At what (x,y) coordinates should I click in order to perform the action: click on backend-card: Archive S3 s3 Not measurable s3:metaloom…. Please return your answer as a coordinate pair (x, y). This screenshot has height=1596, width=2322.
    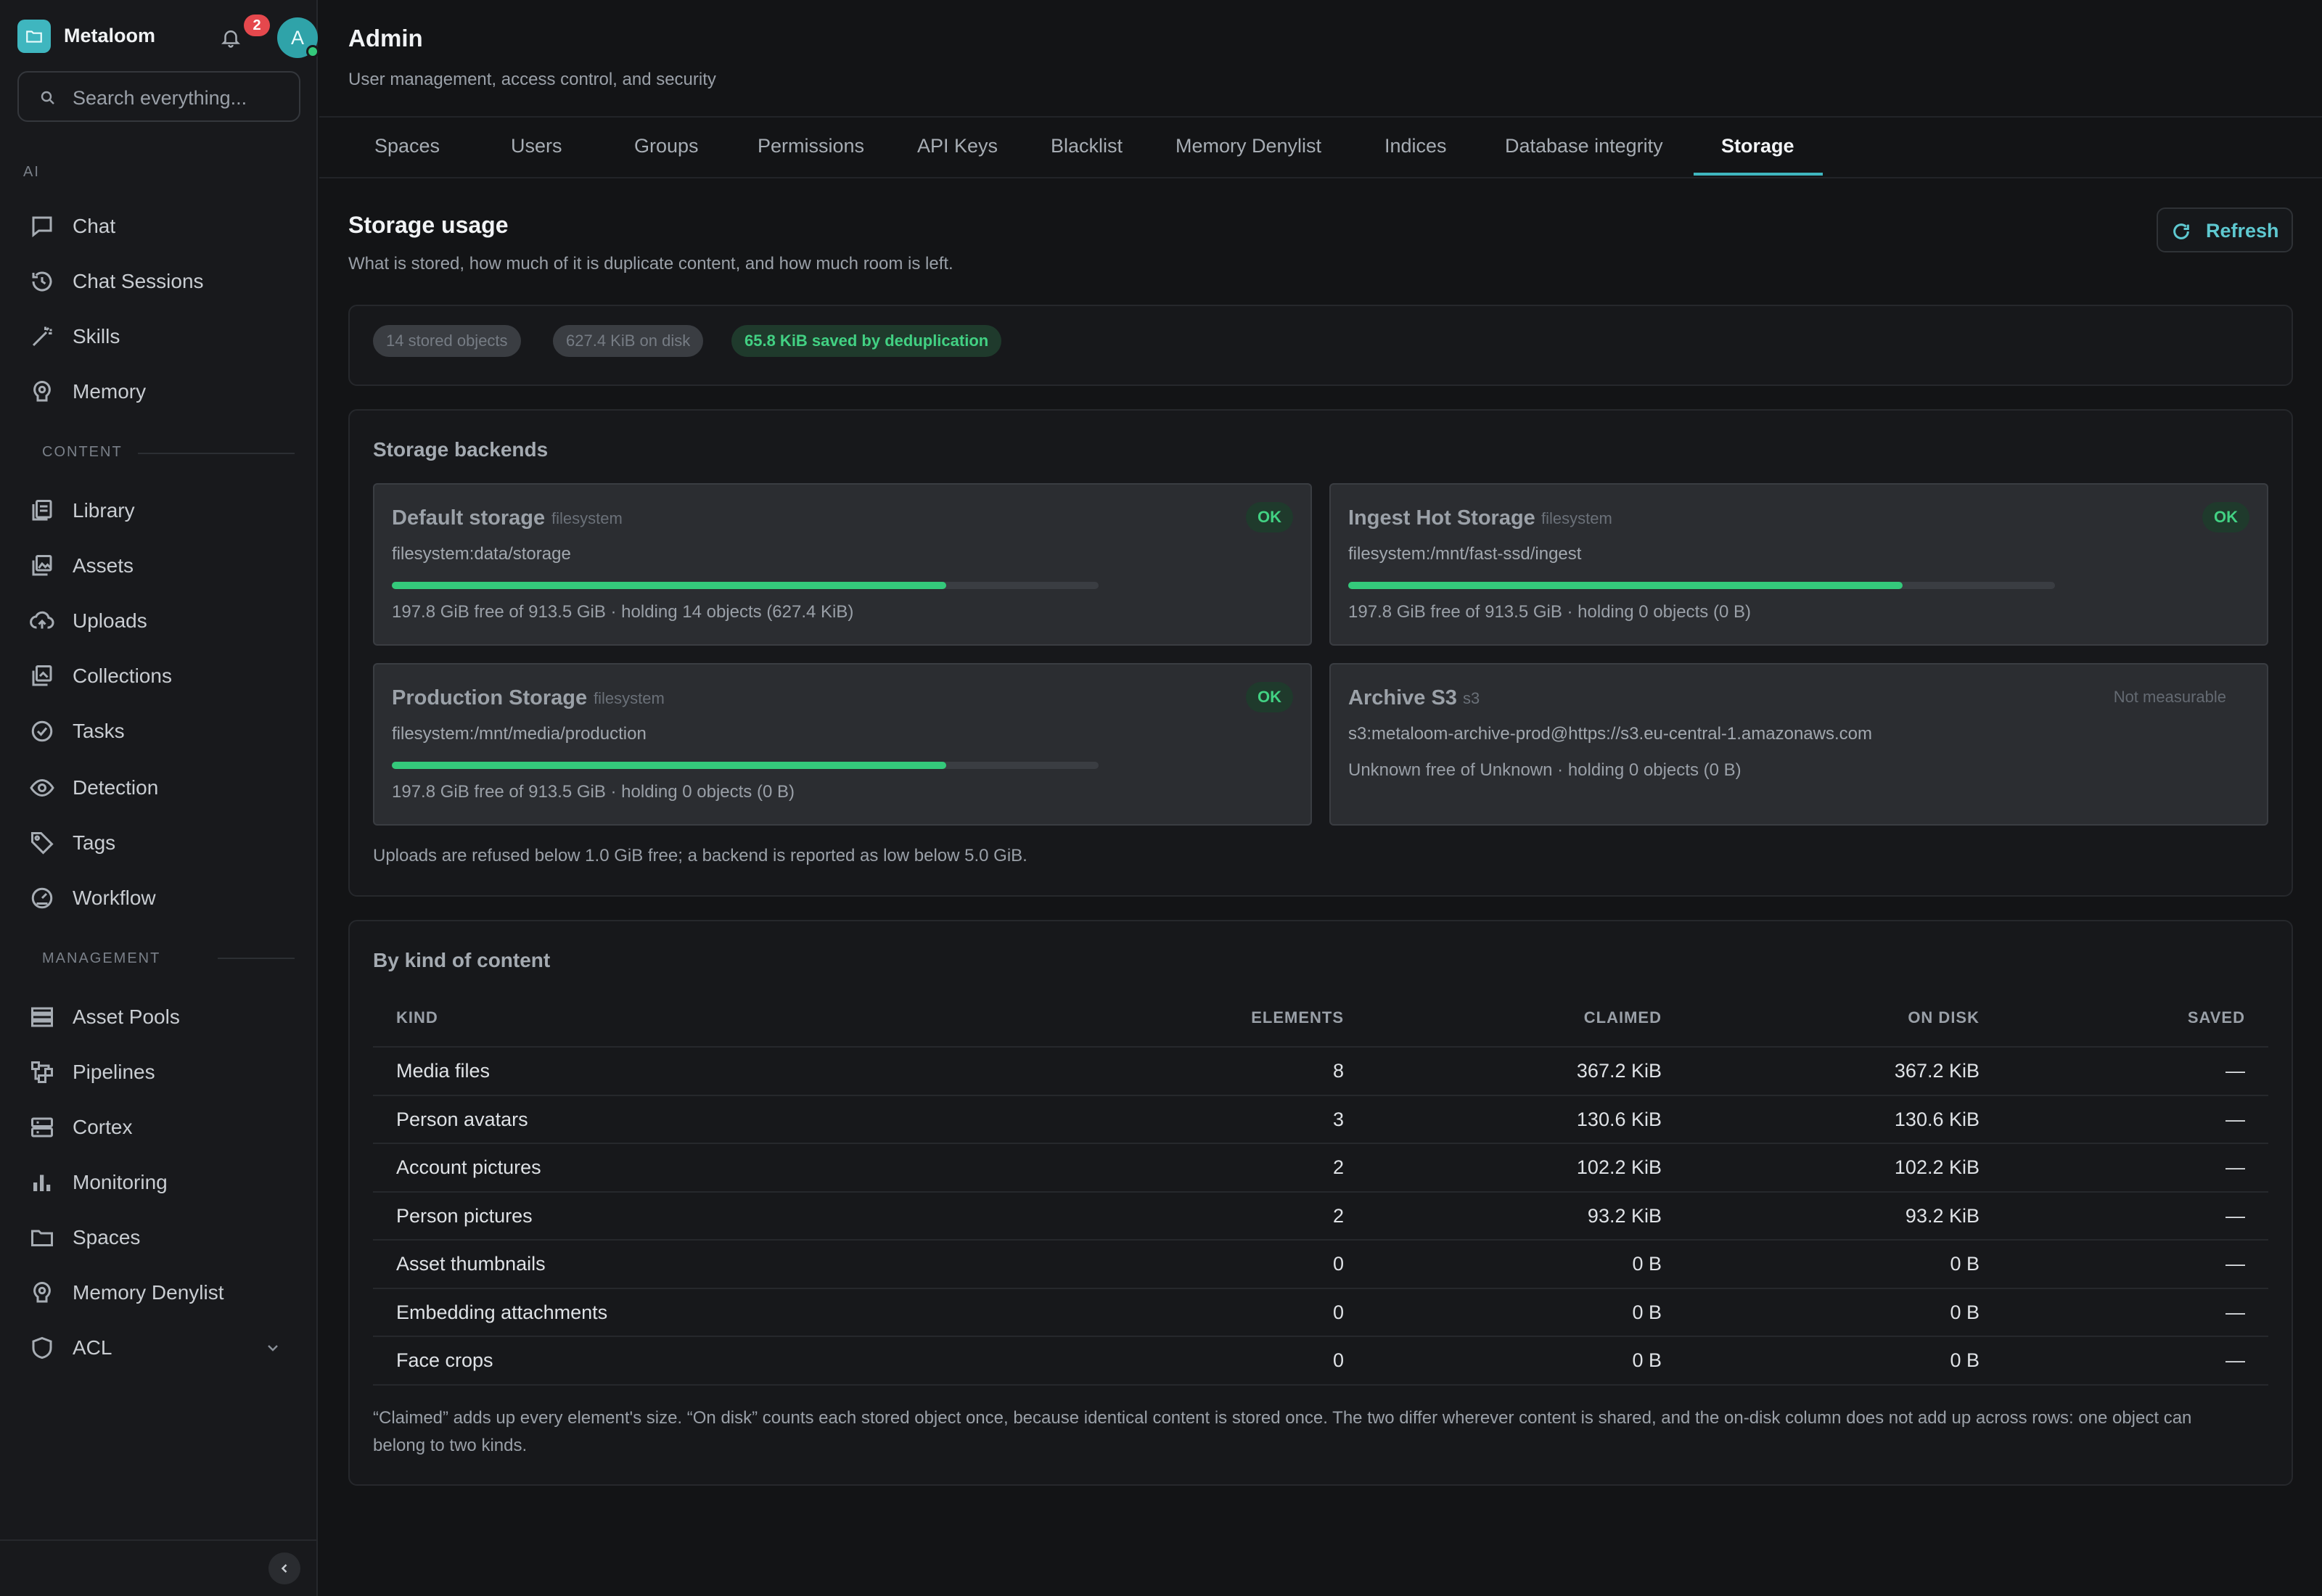
    Looking at the image, I should click on (1799, 744).